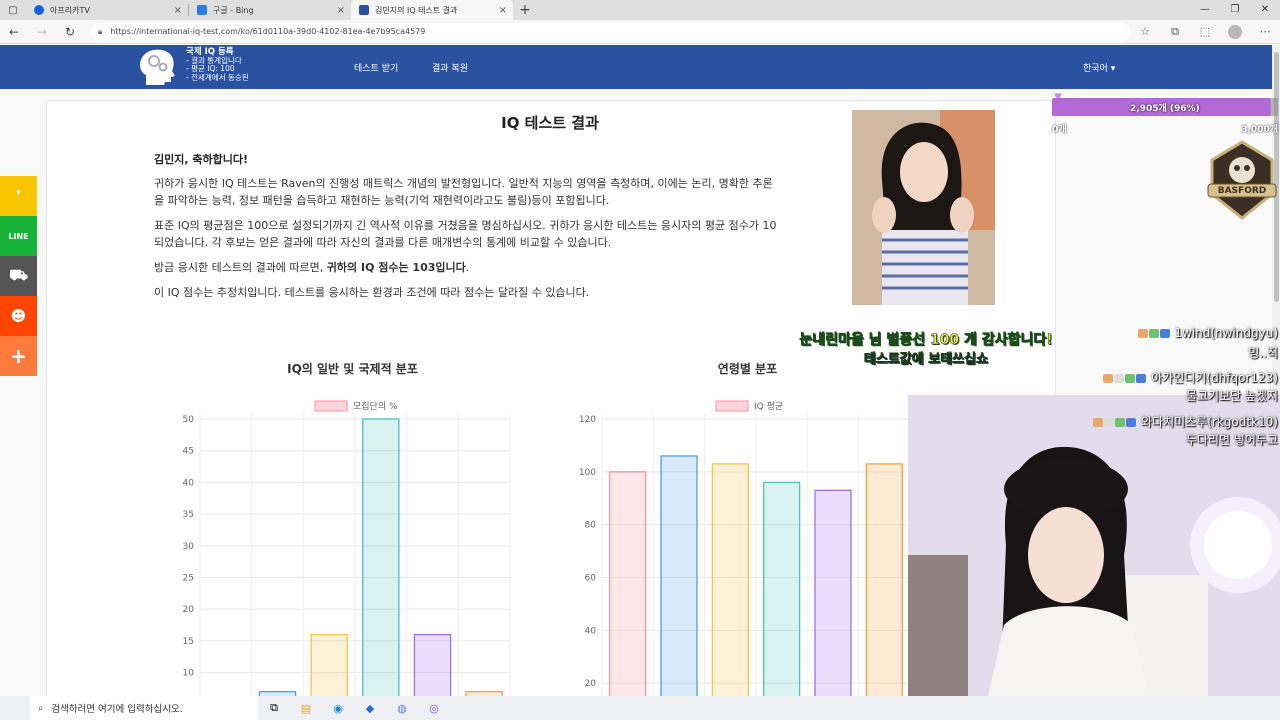 The image size is (1280, 720). Describe the element at coordinates (274, 708) in the screenshot. I see `task-view-icon: ⧉` at that location.